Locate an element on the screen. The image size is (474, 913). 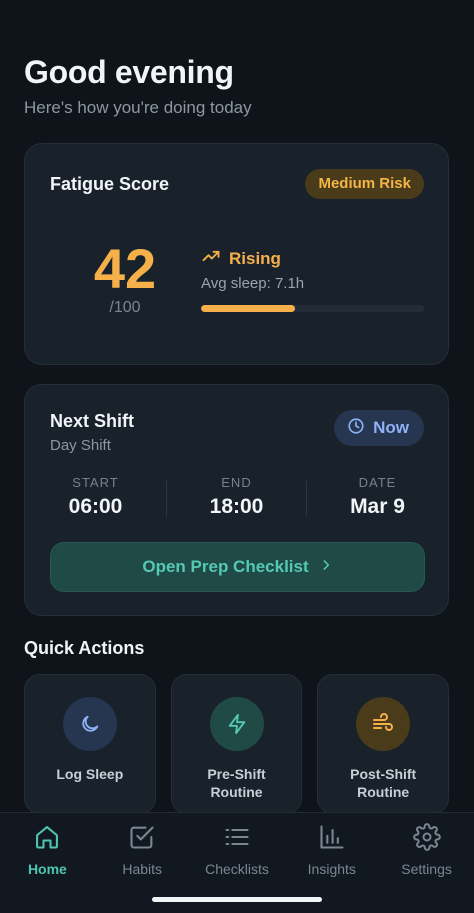
home-indicator is located at coordinates (237, 899).